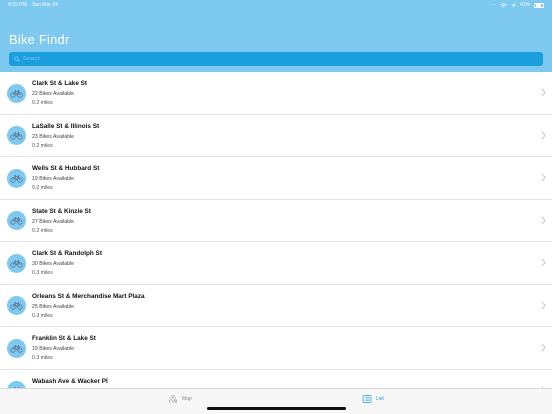  What do you see at coordinates (53, 136) in the screenshot?
I see `station-bikes-available: 23 Bikes Available` at bounding box center [53, 136].